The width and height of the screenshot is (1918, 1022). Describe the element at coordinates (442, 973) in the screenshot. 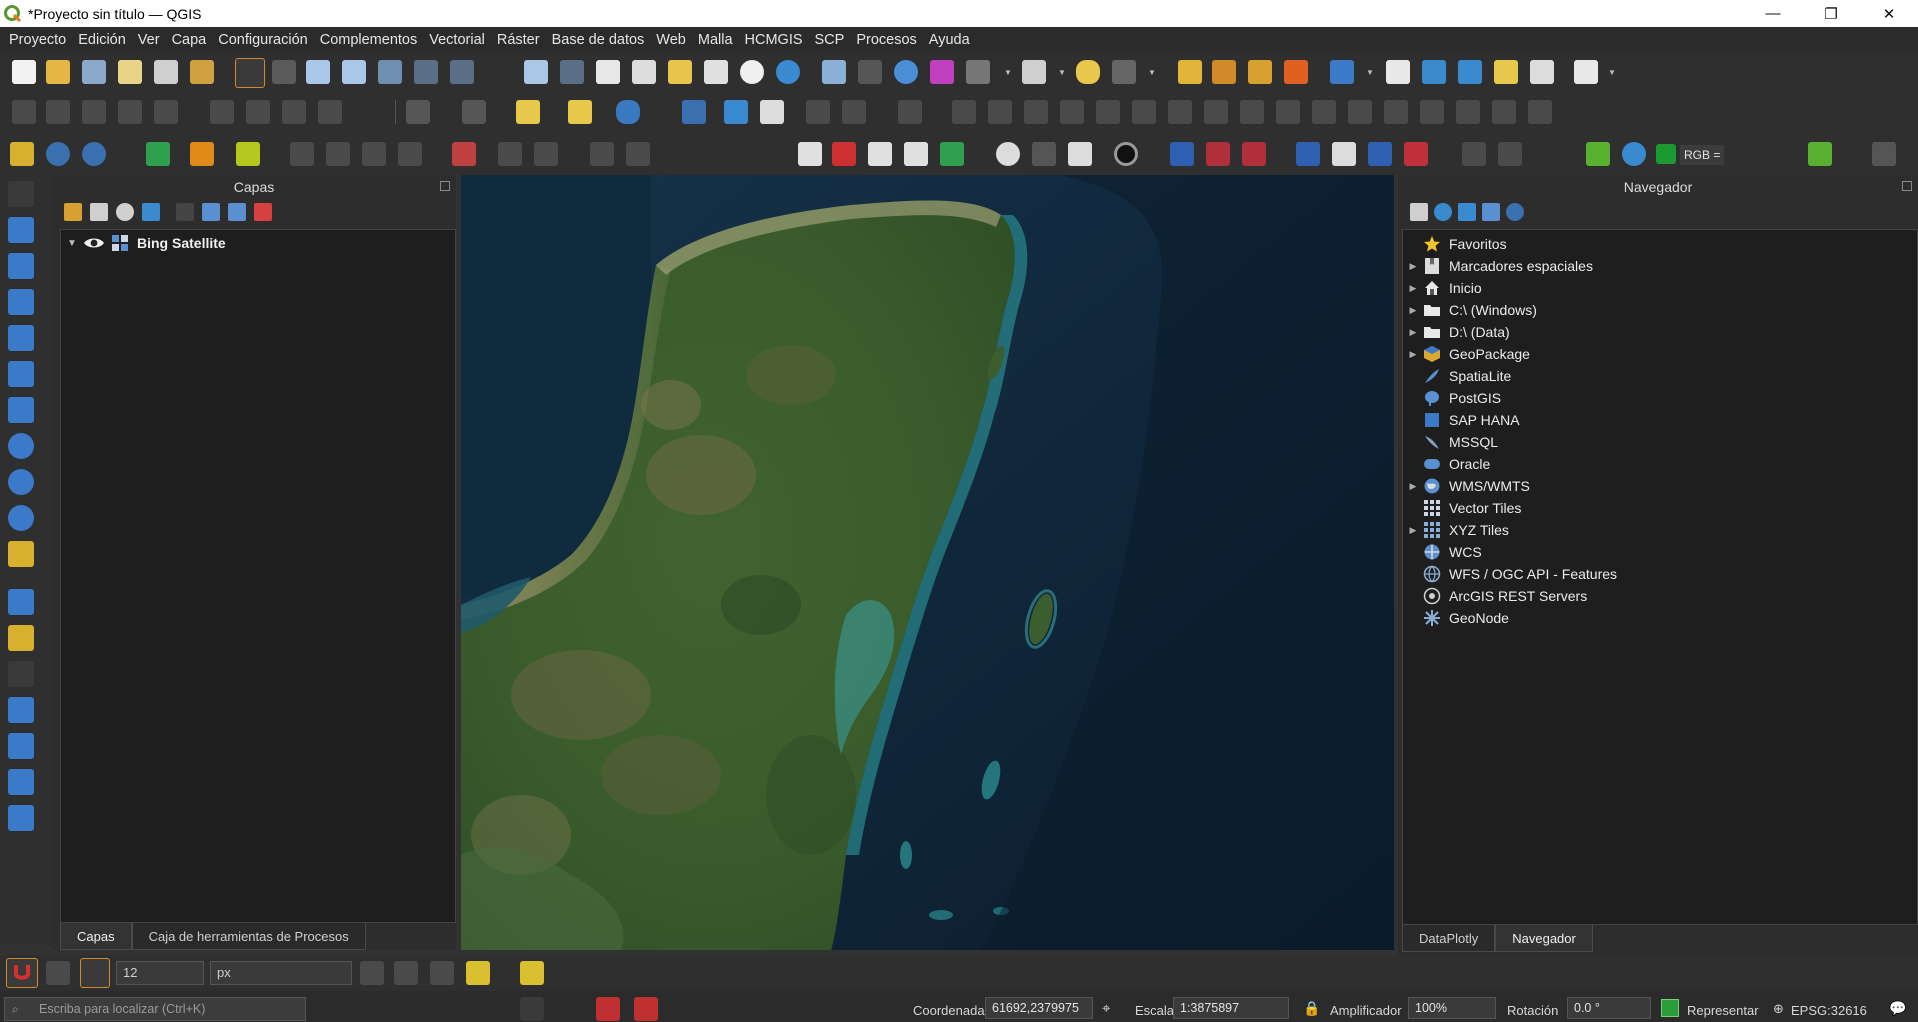

I see `avoid-overlap-icon` at that location.